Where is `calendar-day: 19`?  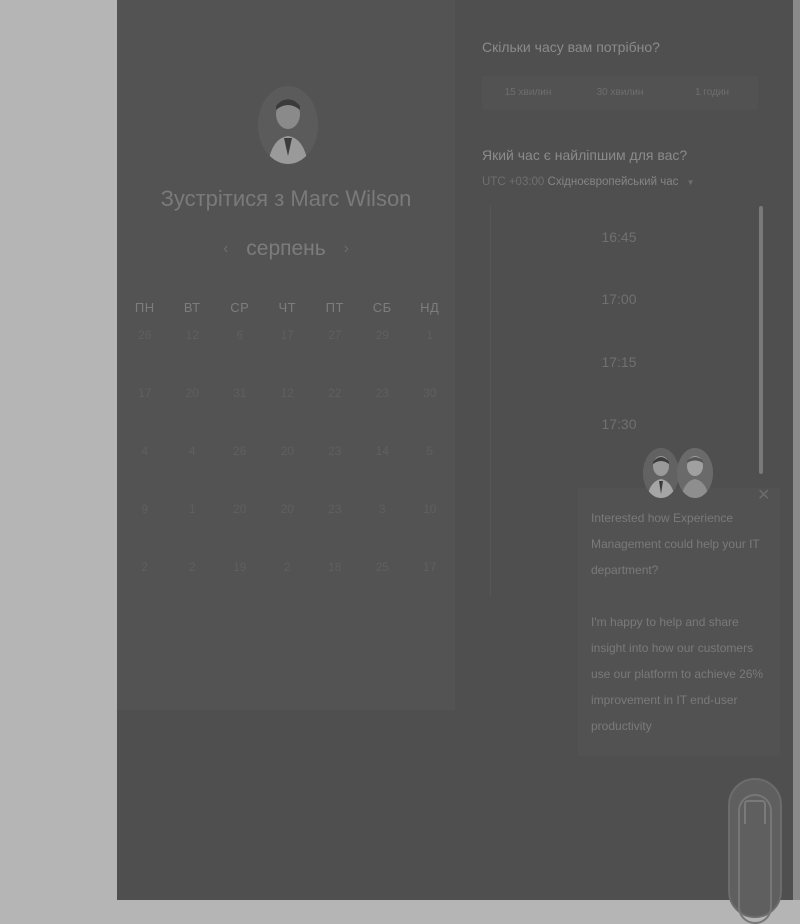 calendar-day: 19 is located at coordinates (240, 583).